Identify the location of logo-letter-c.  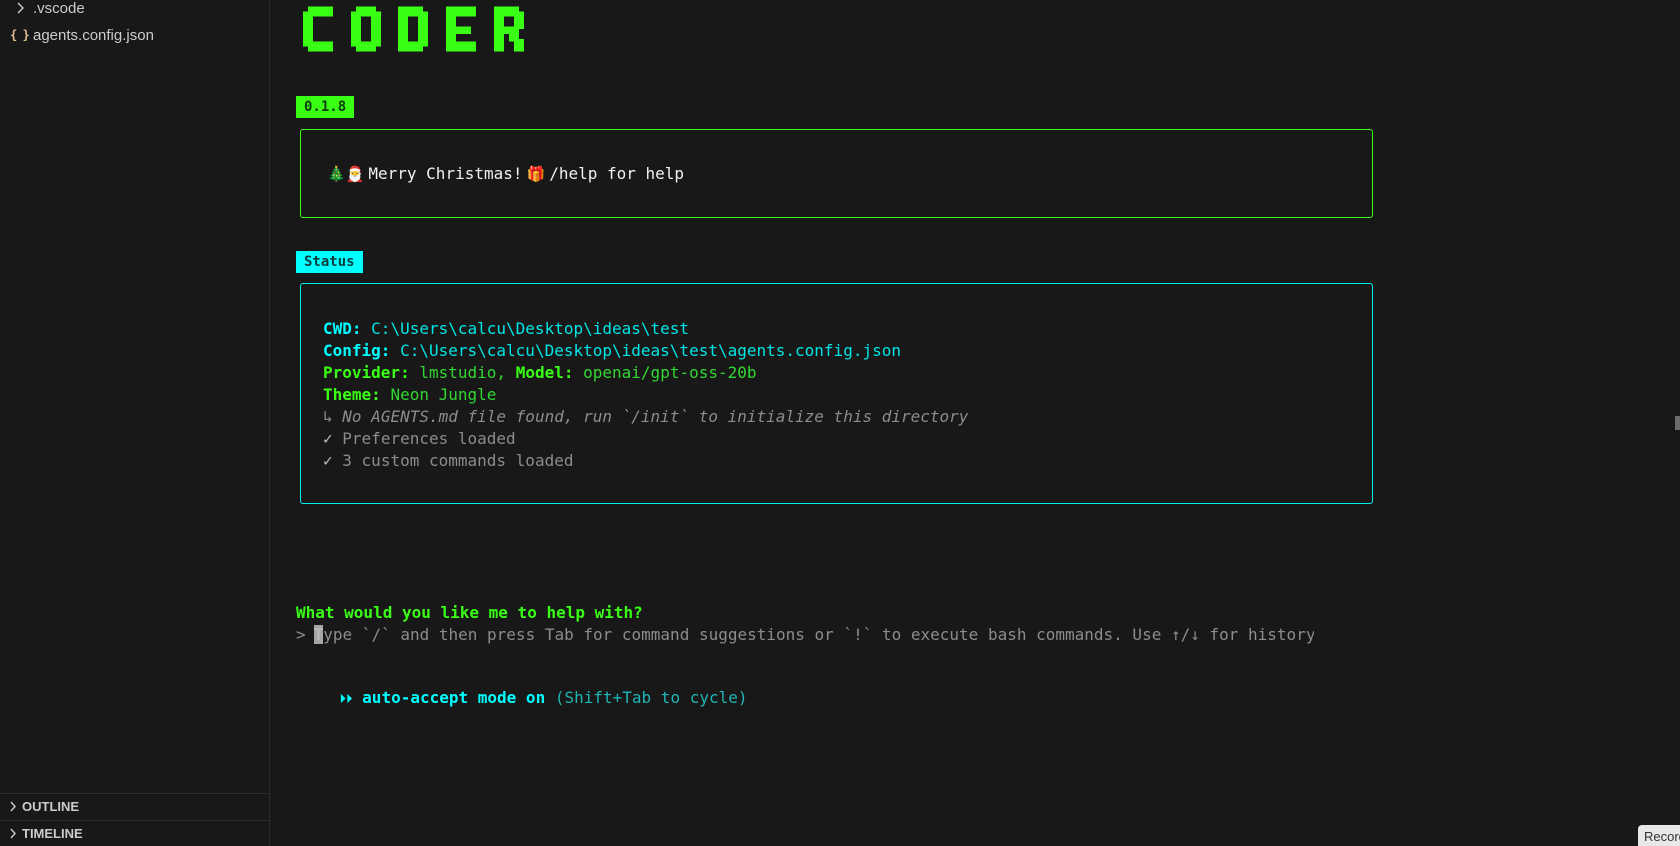
(318, 29).